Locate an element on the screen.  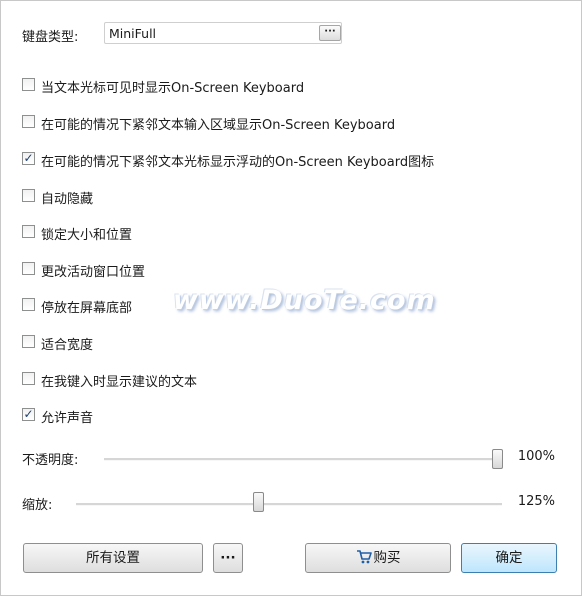
keyboard-type-browse-button: ··· is located at coordinates (330, 33).